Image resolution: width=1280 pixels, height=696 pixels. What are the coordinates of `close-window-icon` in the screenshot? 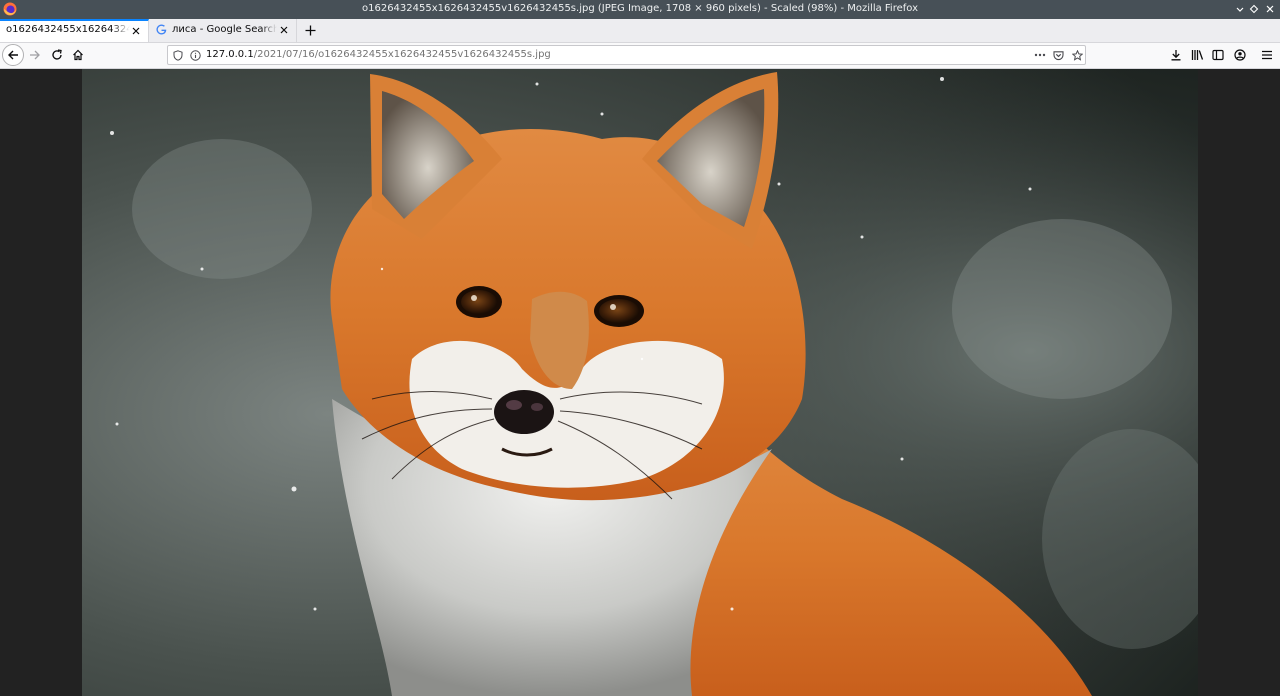 It's located at (1270, 9).